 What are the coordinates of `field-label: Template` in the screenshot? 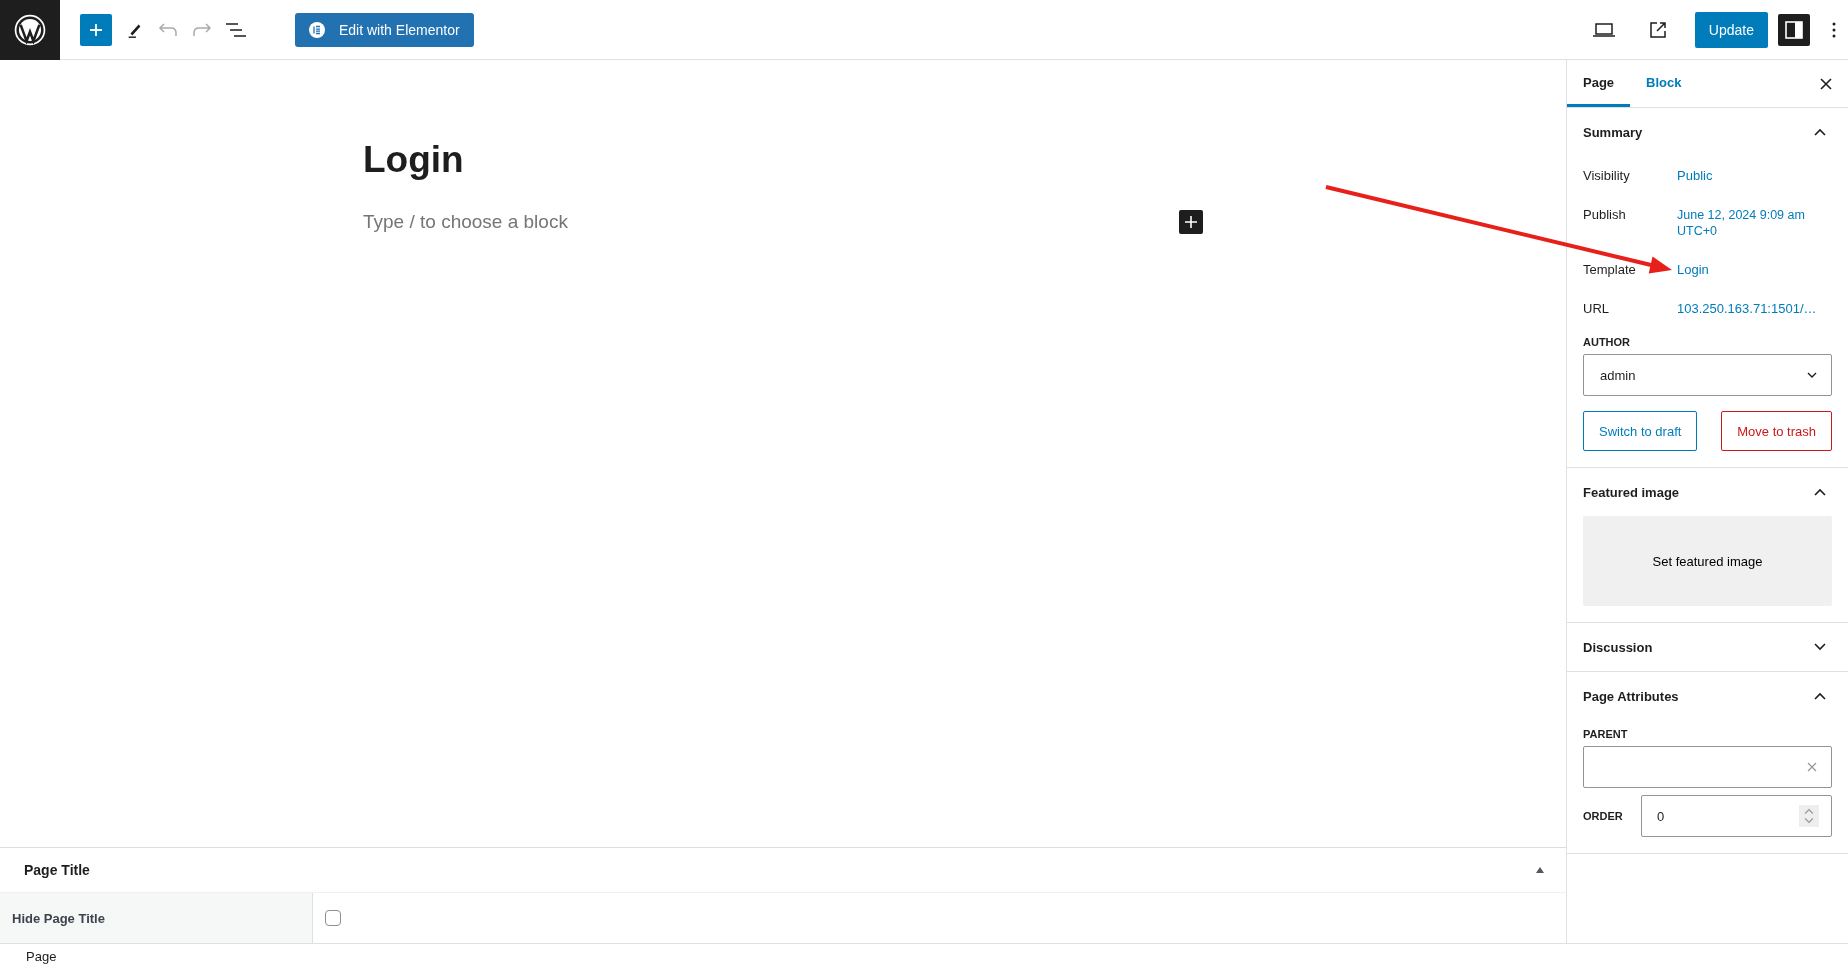 It's located at (1610, 269).